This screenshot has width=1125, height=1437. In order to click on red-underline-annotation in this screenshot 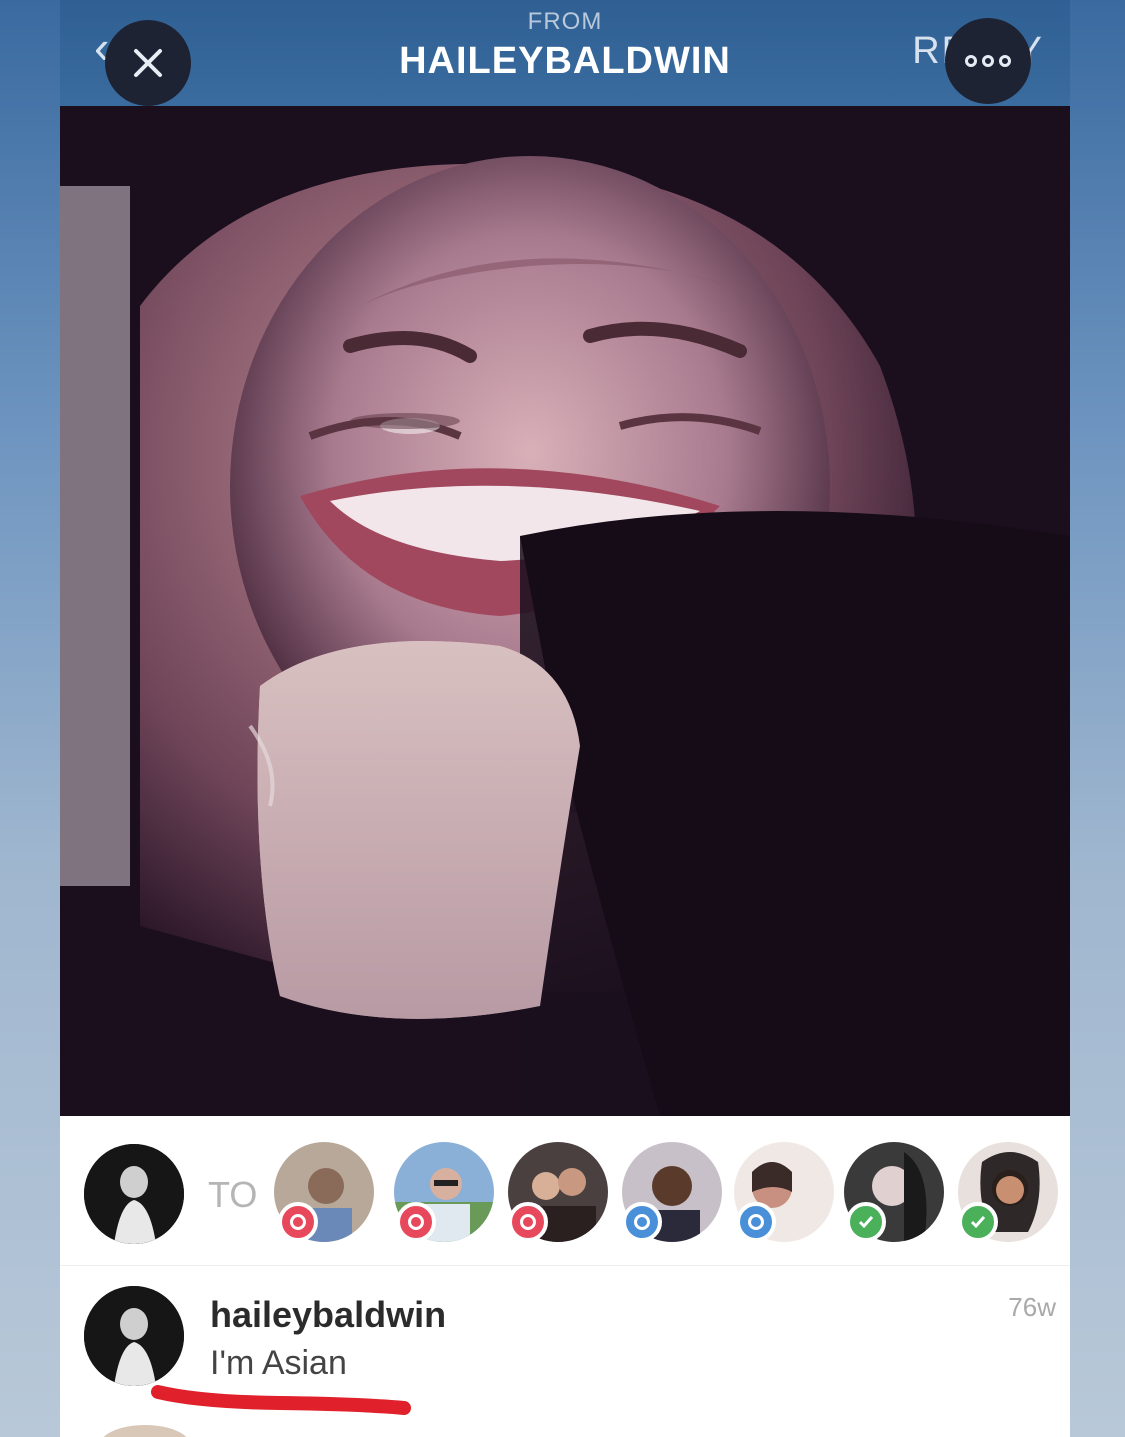, I will do `click(281, 1400)`.